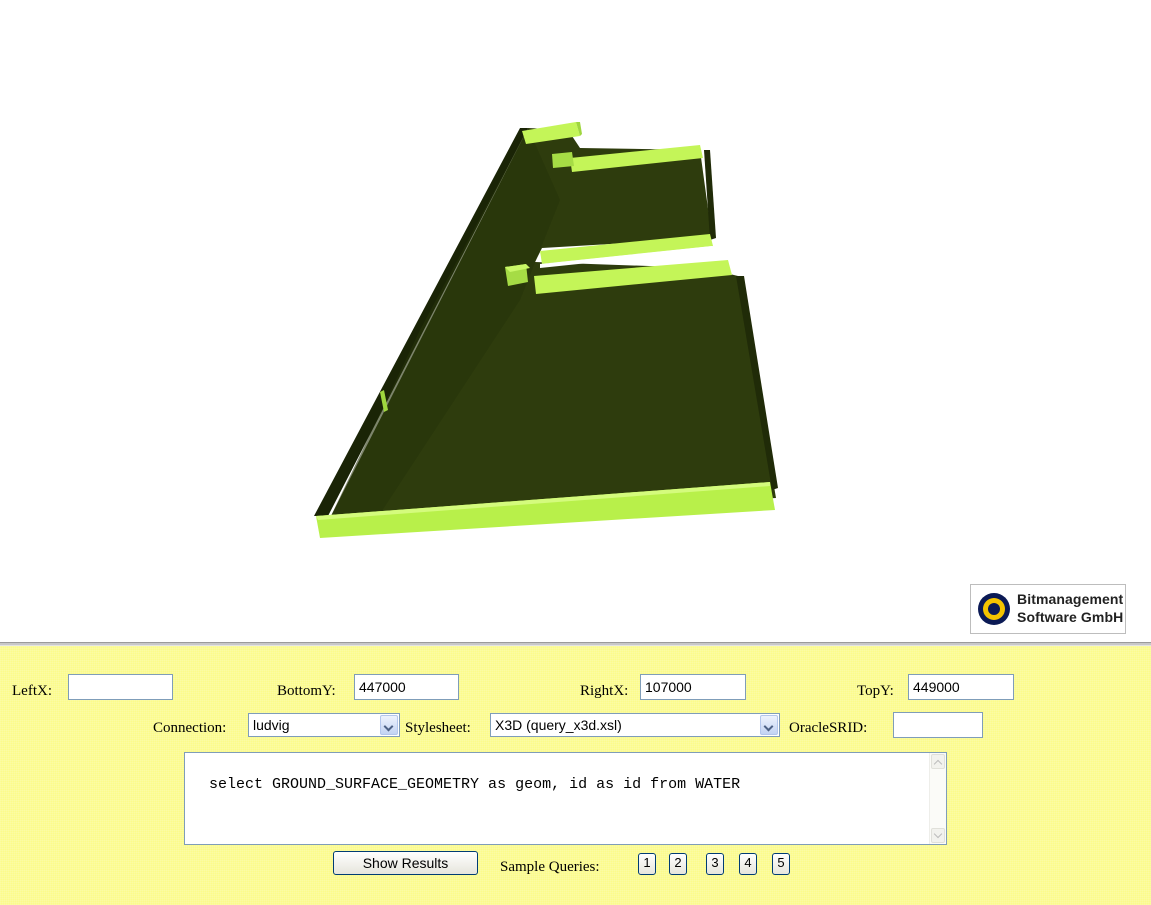 The height and width of the screenshot is (905, 1151). What do you see at coordinates (550, 867) in the screenshot?
I see `sample-queries-label: Sample Queries:` at bounding box center [550, 867].